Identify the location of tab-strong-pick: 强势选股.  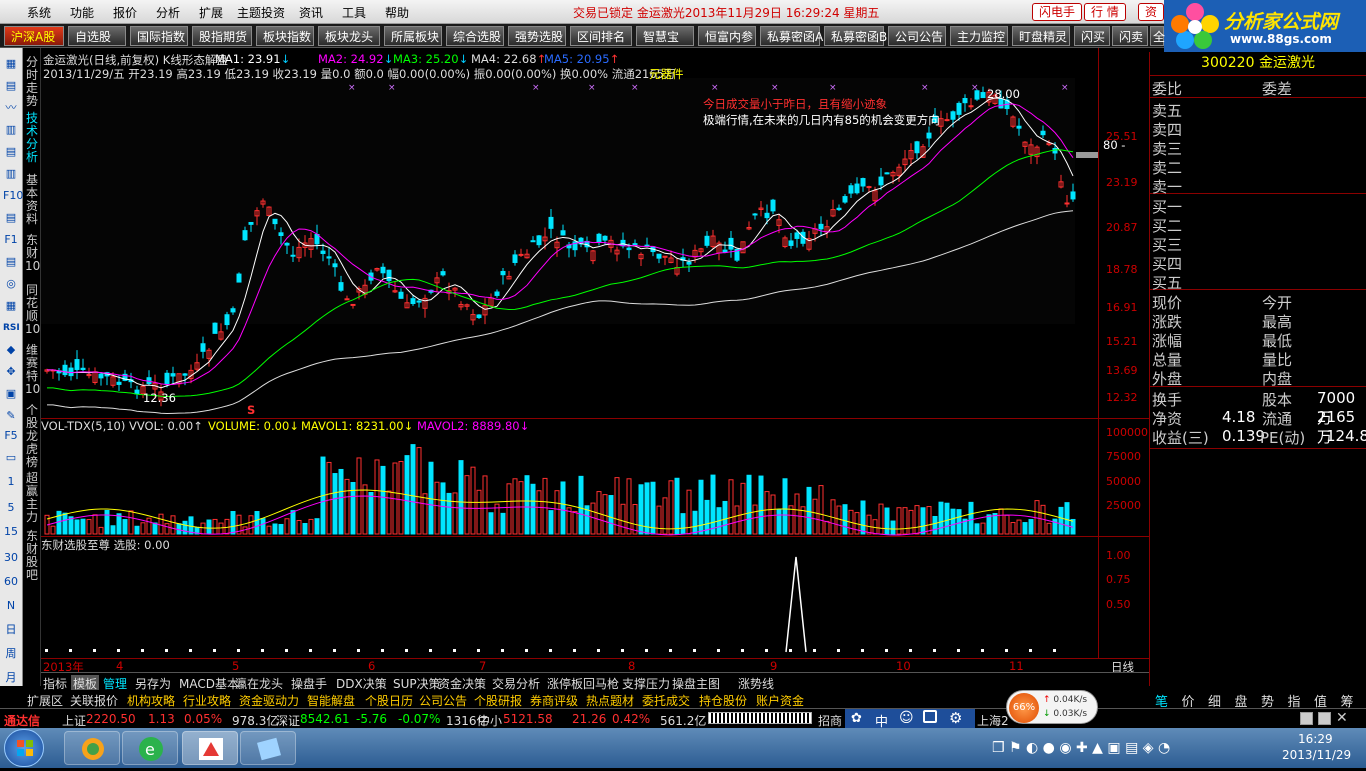
(537, 36).